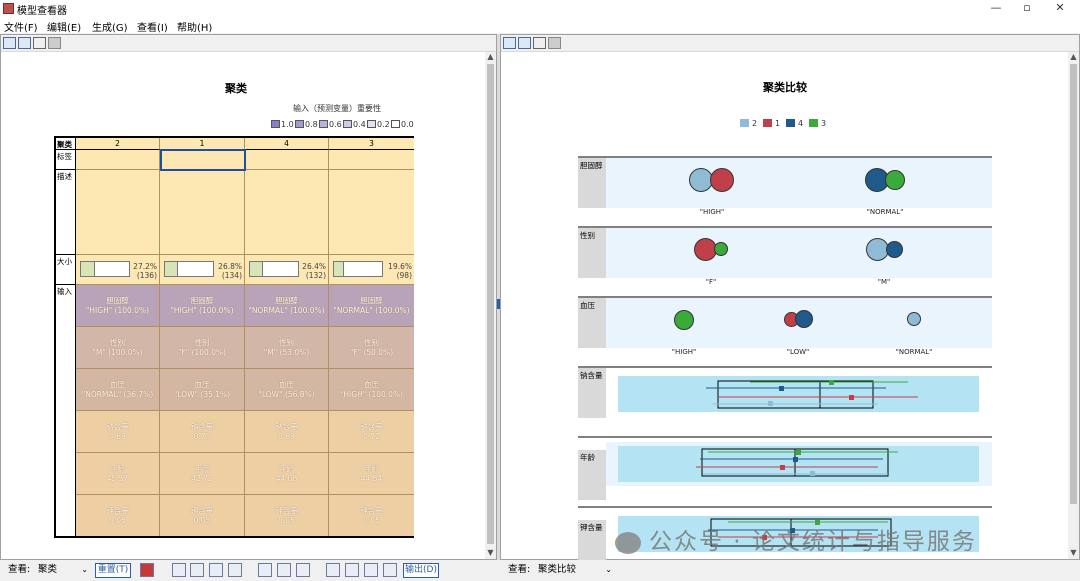 This screenshot has width=1080, height=581. I want to click on image-red-icon, so click(390, 570).